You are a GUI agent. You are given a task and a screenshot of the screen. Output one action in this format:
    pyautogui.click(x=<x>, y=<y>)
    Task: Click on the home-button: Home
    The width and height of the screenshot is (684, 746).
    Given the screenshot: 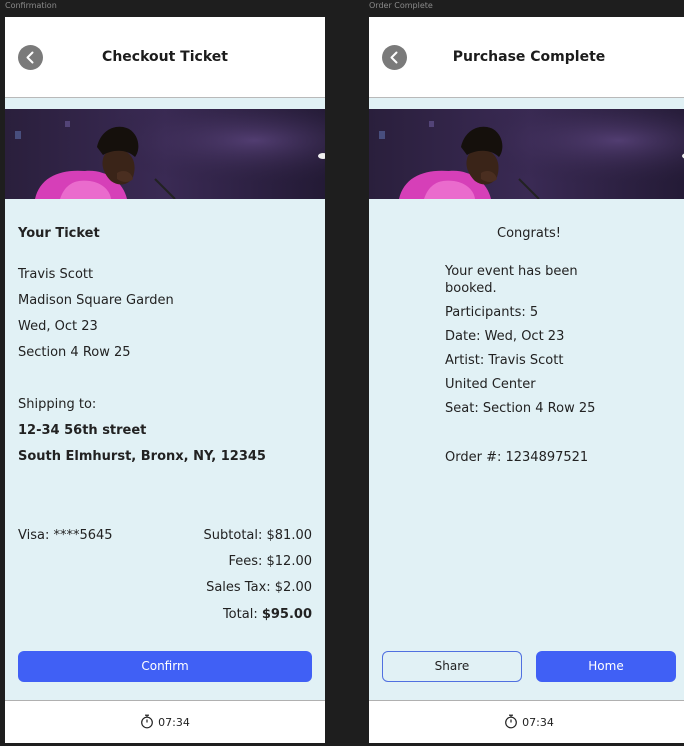 What is the action you would take?
    pyautogui.click(x=606, y=666)
    